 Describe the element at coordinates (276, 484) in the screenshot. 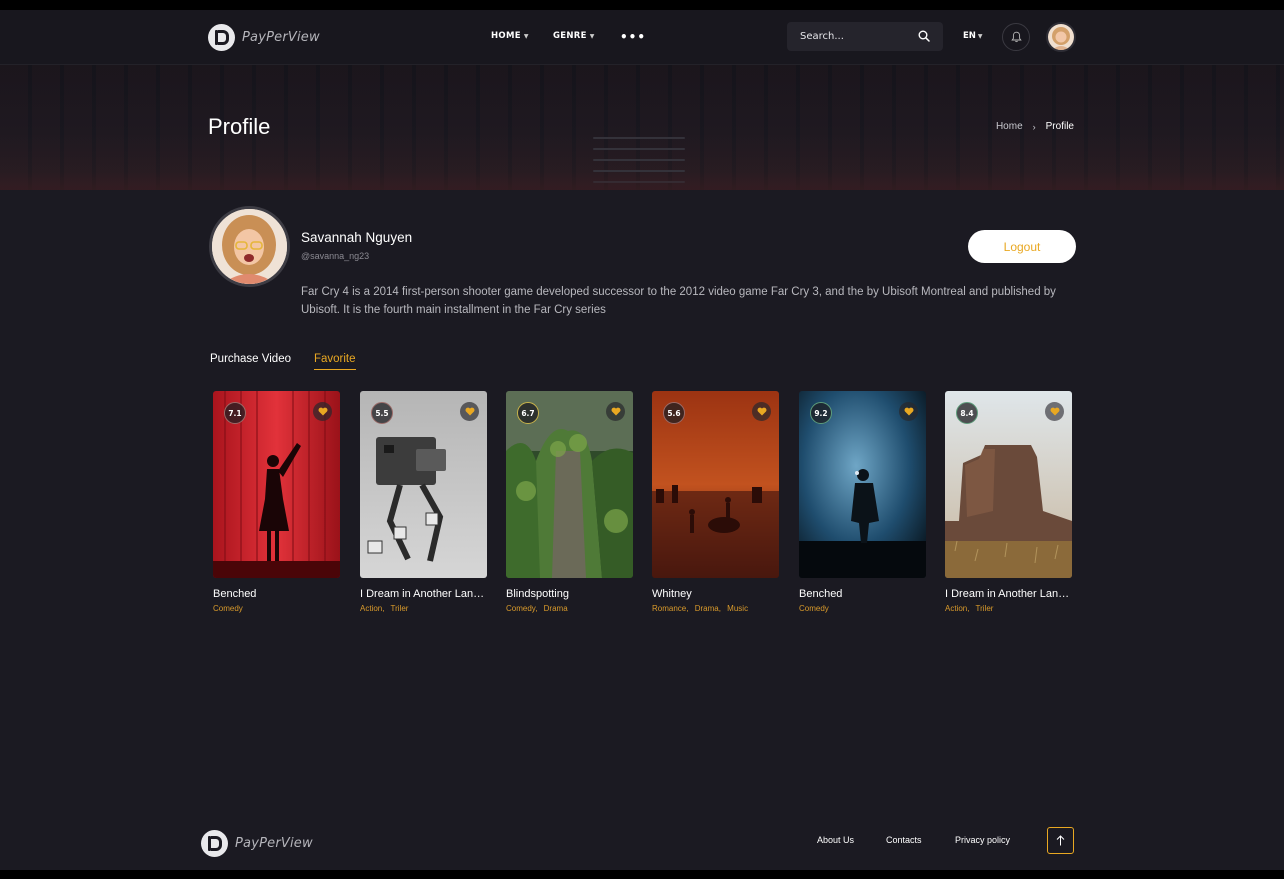

I see `movie-poster: 7.1` at that location.